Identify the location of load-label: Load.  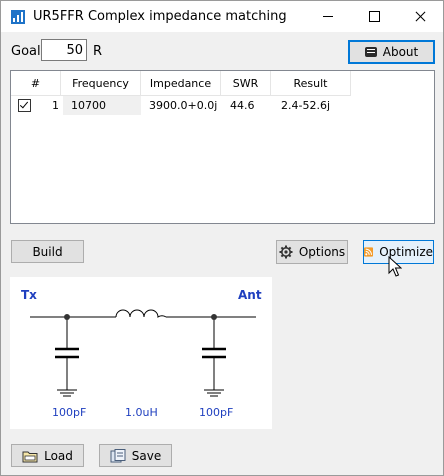
(58, 455).